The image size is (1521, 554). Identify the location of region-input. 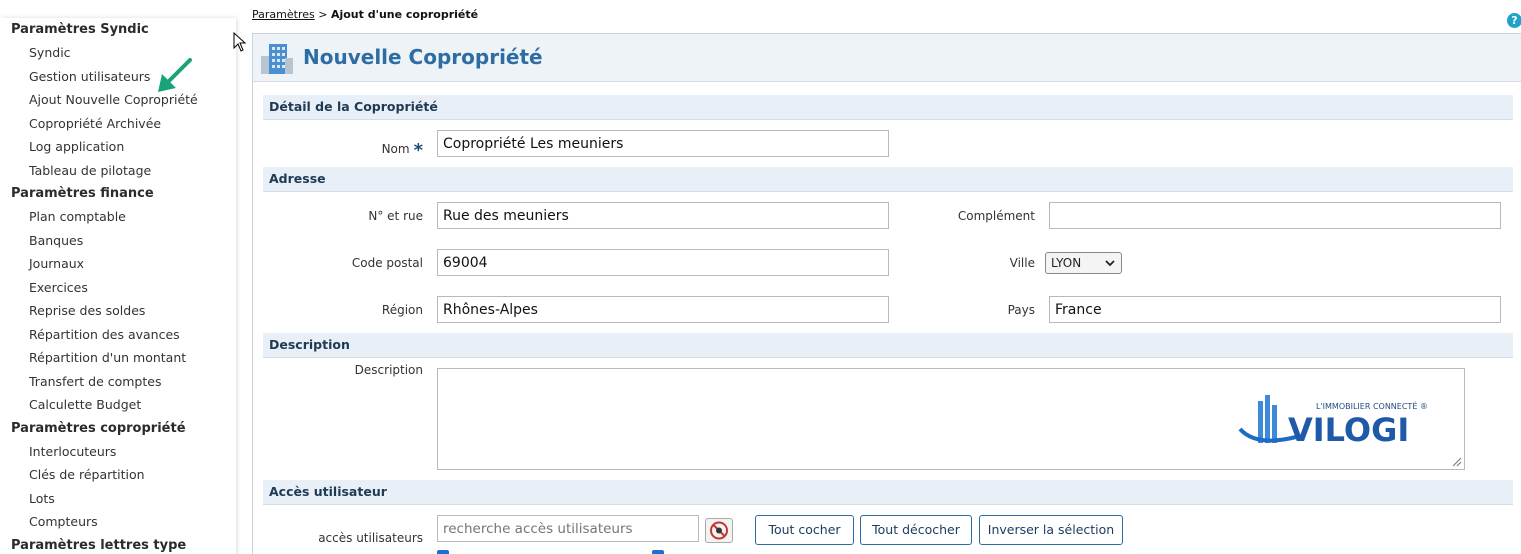
(663, 309).